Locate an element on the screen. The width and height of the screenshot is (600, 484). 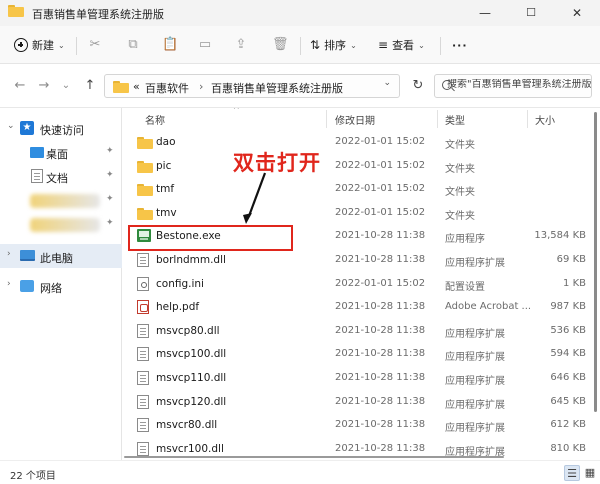
file-row: dao 2022-01-01 15:02 文件夹 is located at coordinates (361, 142).